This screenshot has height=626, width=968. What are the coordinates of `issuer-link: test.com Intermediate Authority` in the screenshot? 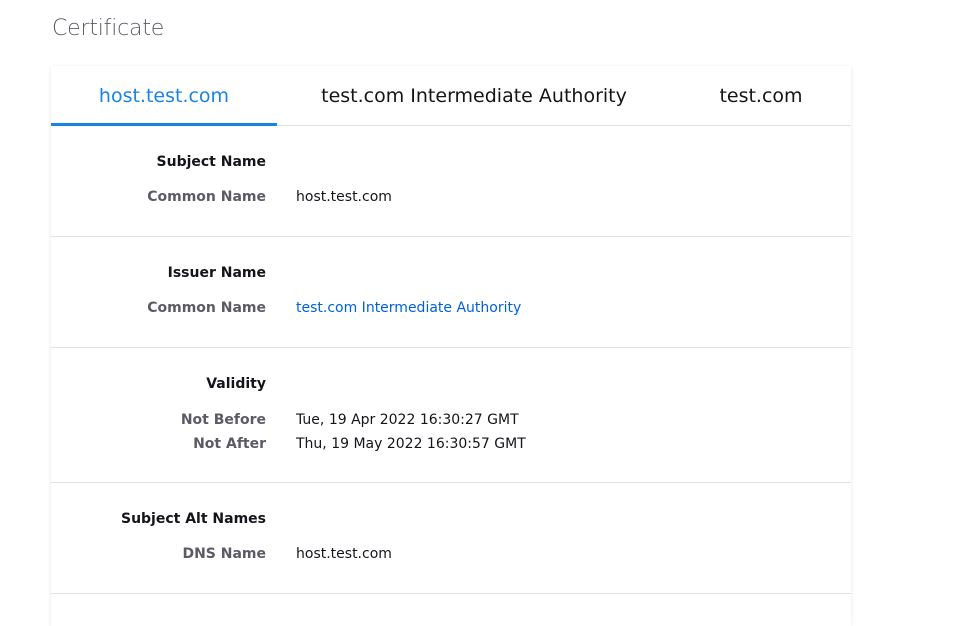 It's located at (408, 308).